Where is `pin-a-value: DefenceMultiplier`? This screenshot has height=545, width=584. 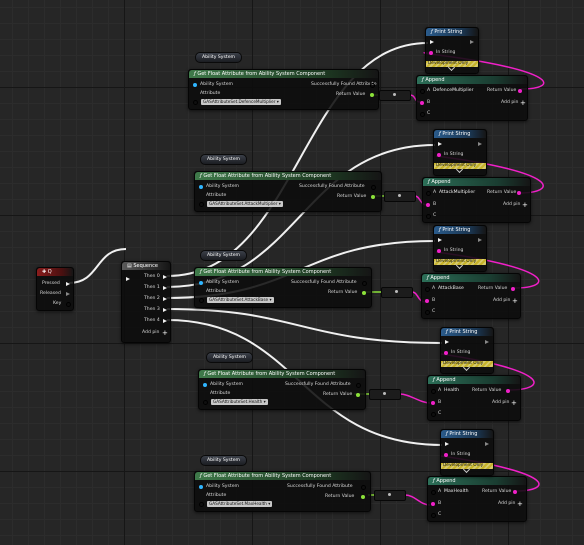 pin-a-value: DefenceMultiplier is located at coordinates (453, 91).